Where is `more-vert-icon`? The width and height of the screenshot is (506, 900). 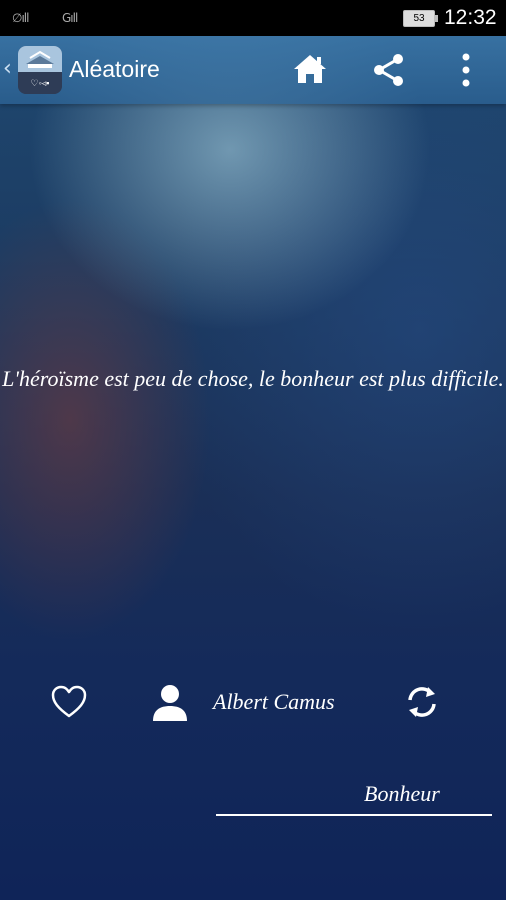
more-vert-icon is located at coordinates (466, 70).